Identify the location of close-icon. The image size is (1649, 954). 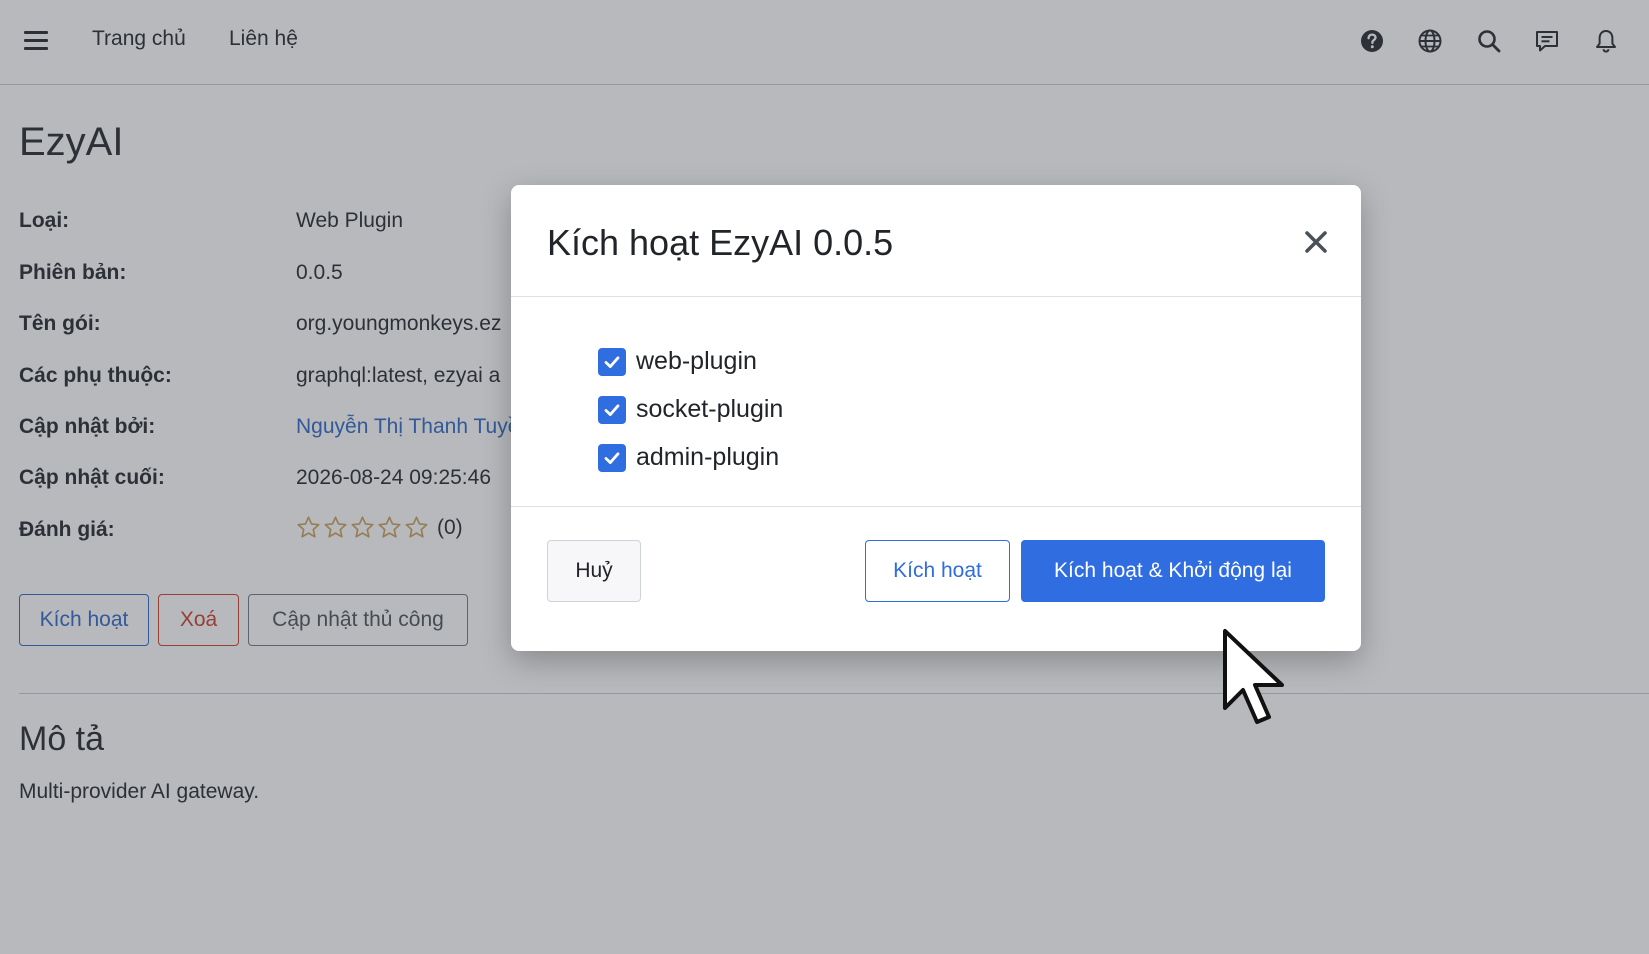
(1316, 242).